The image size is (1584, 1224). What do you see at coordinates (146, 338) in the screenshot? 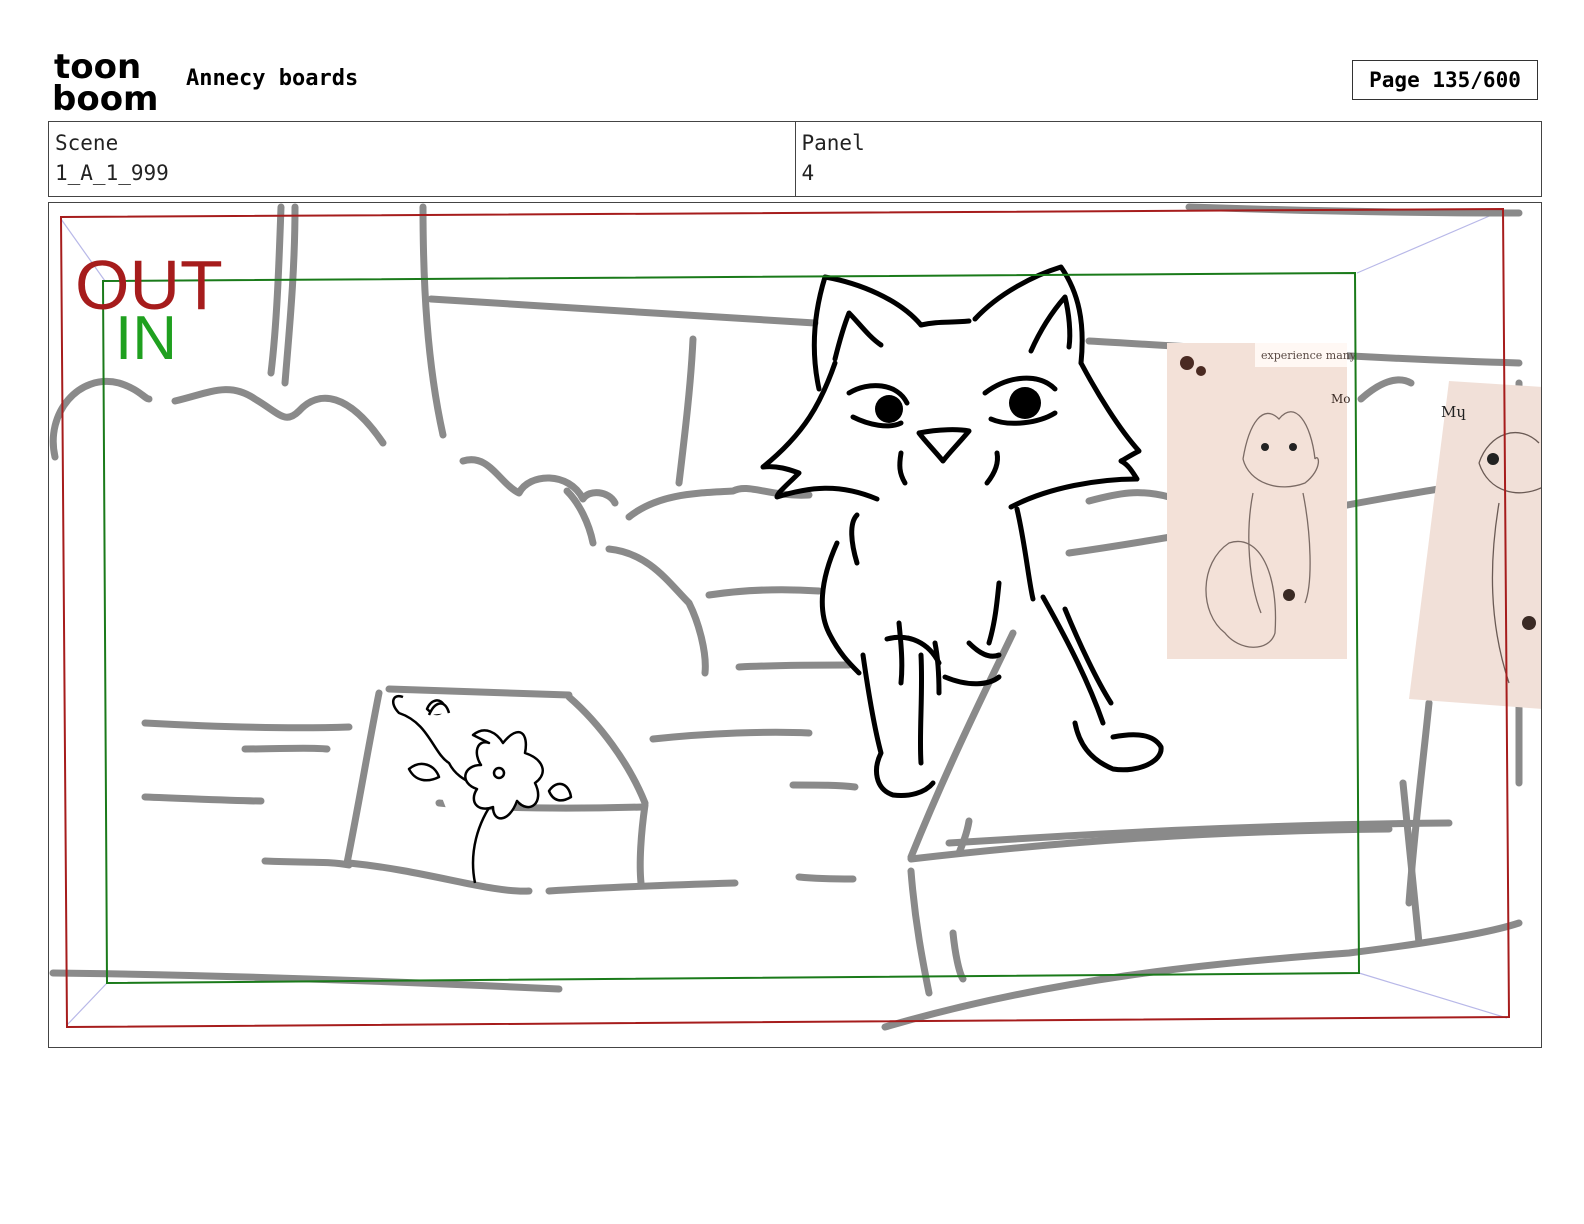
I see `in-label: IN` at bounding box center [146, 338].